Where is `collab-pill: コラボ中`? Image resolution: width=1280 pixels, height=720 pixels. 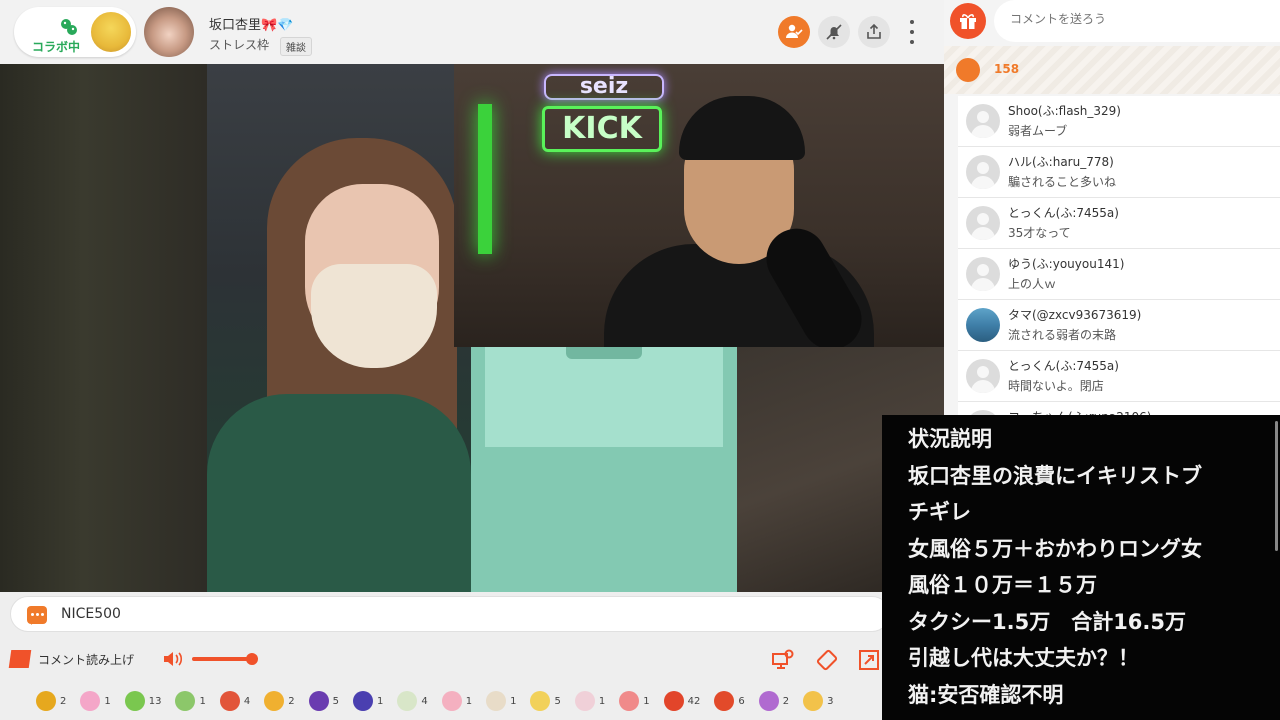
collab-pill: コラボ中 is located at coordinates (75, 32).